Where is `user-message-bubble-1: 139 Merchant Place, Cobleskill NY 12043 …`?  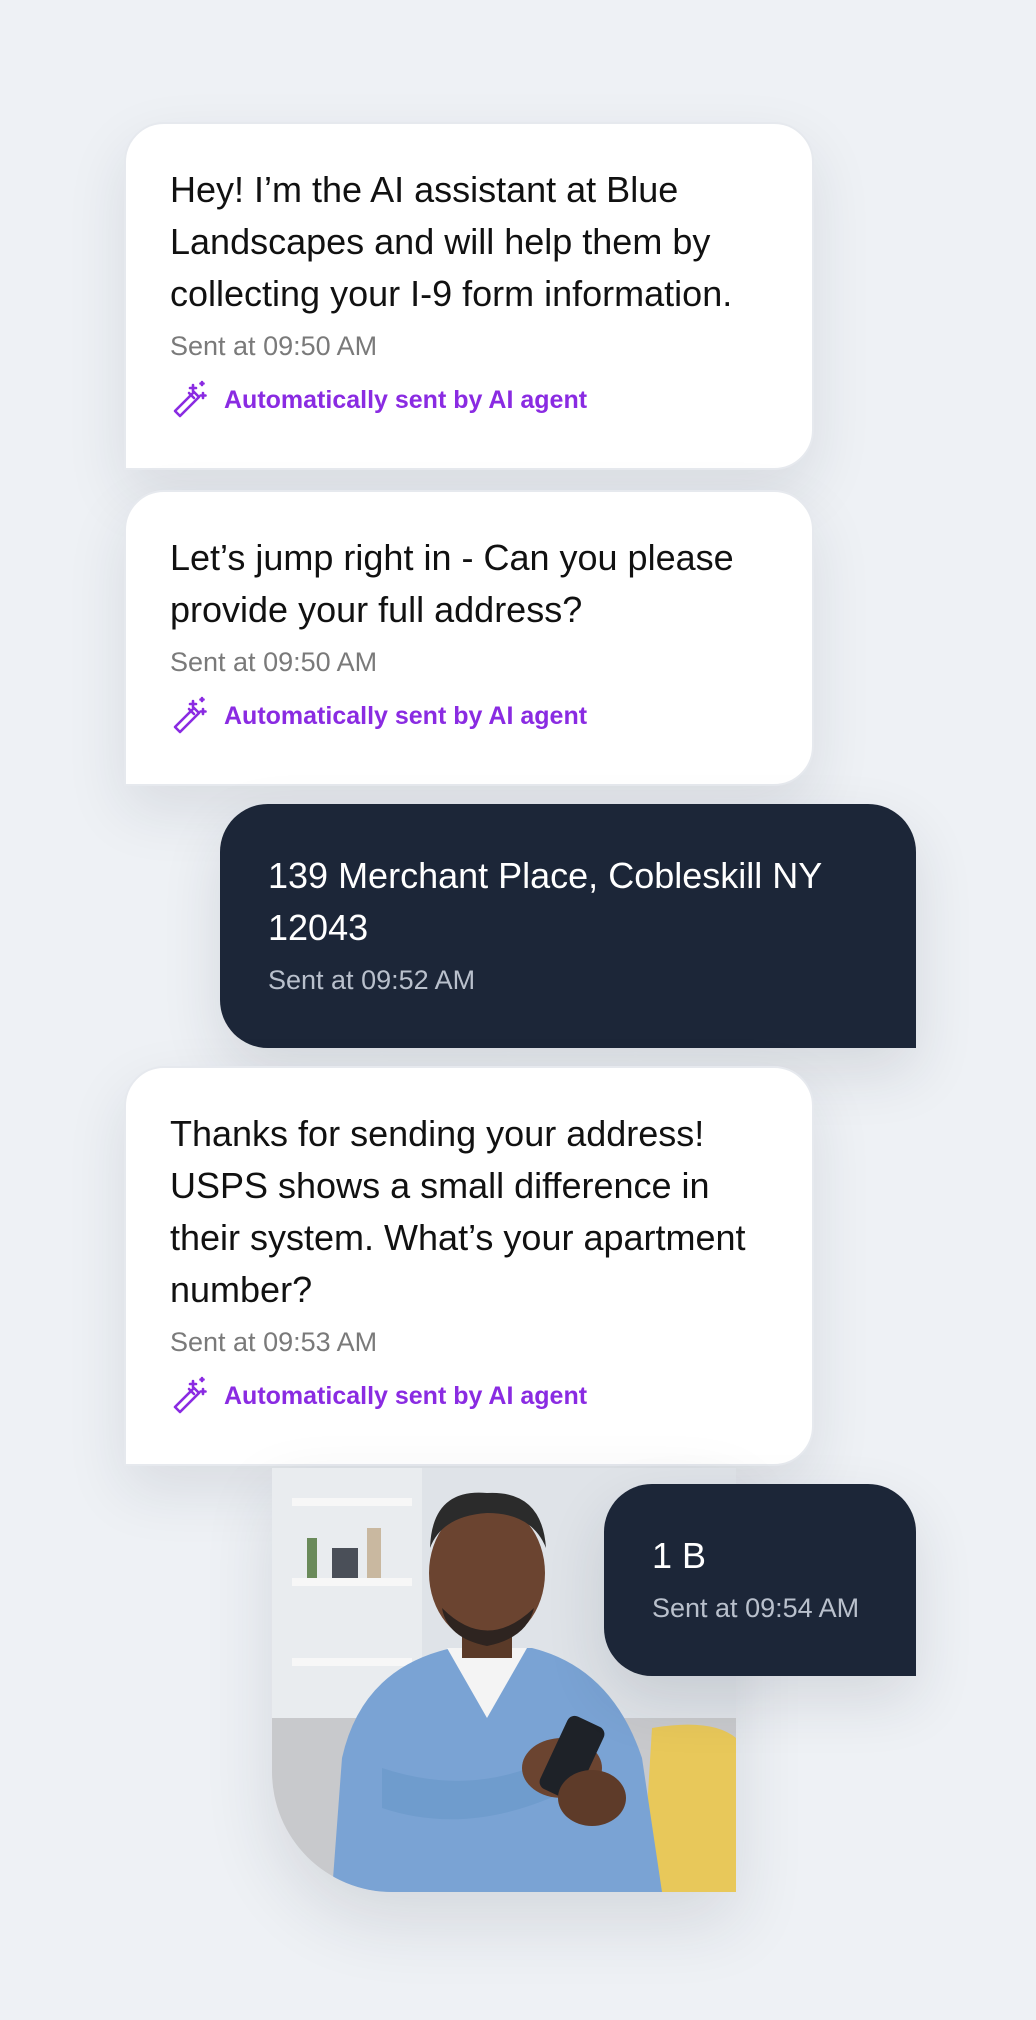 user-message-bubble-1: 139 Merchant Place, Cobleskill NY 12043 … is located at coordinates (568, 926).